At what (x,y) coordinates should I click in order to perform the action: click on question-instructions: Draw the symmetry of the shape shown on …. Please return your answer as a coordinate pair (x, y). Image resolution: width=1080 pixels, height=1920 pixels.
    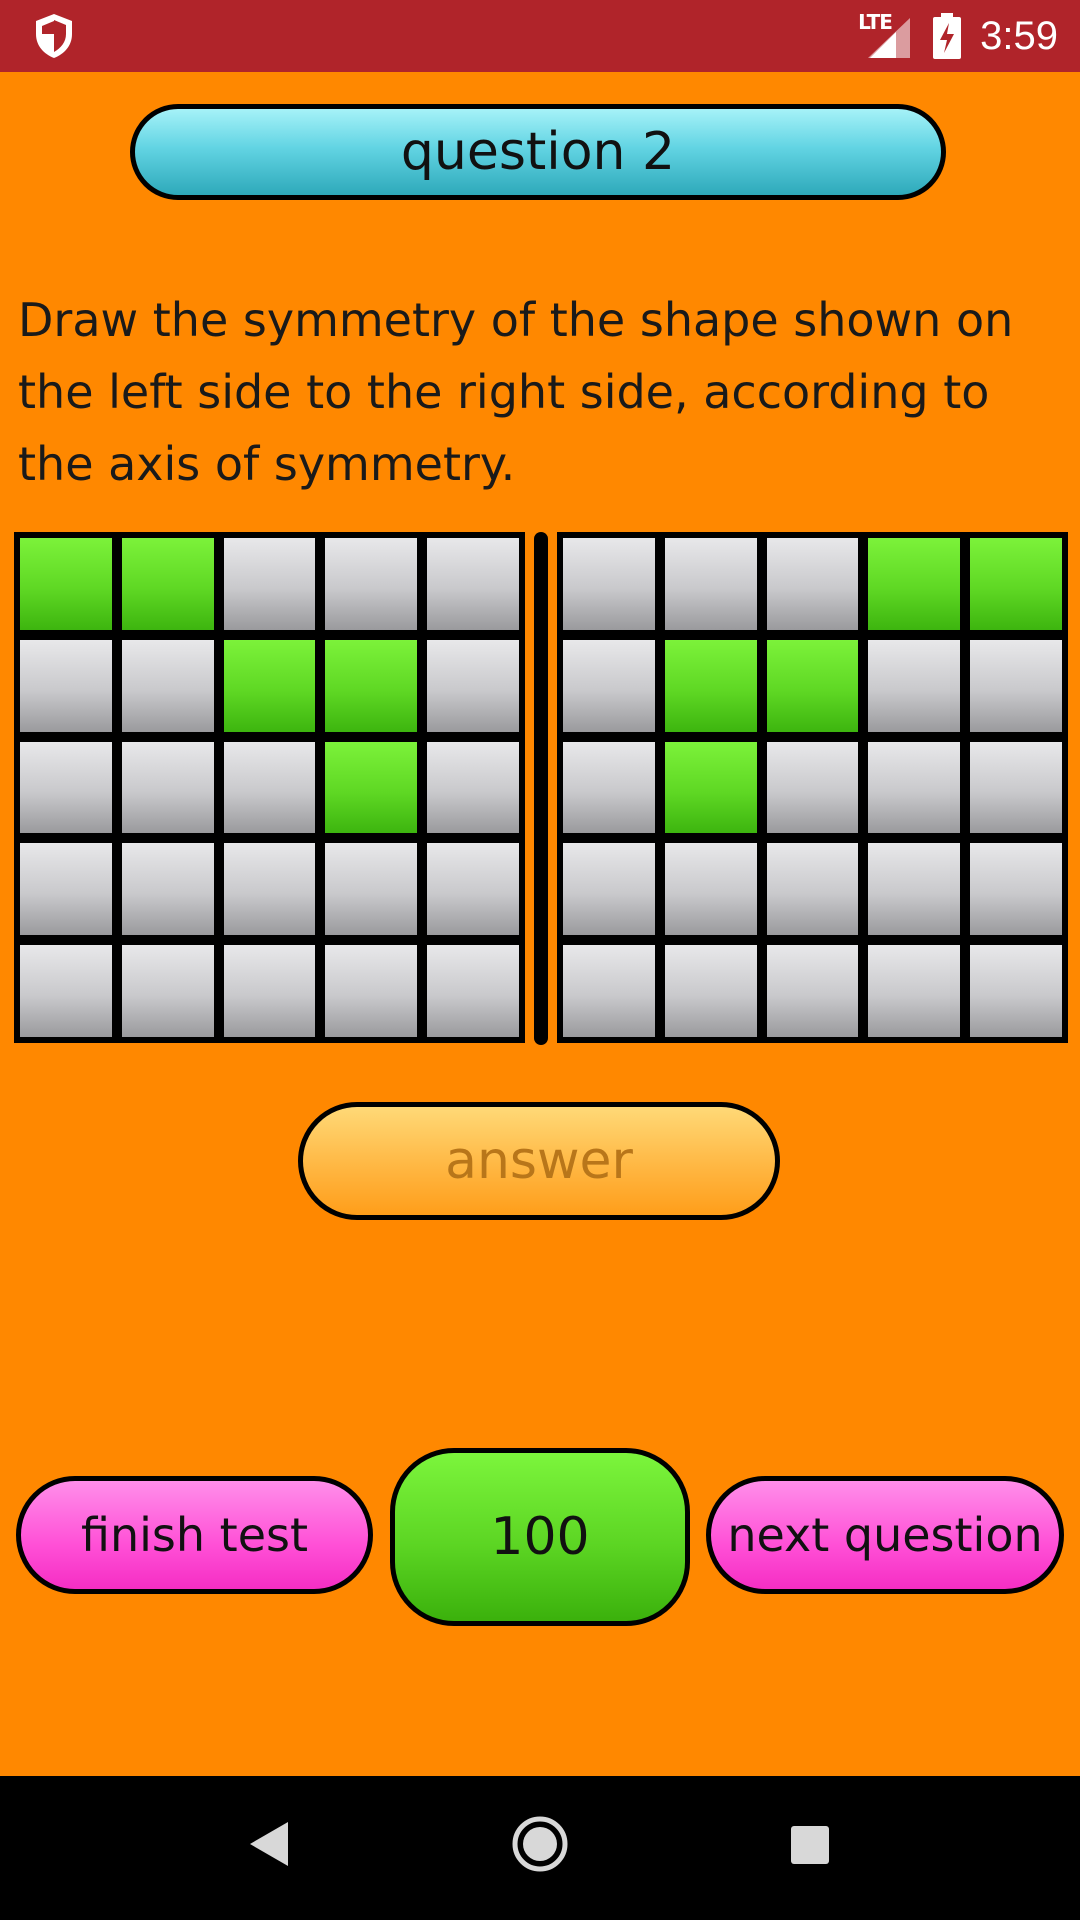
    Looking at the image, I should click on (516, 392).